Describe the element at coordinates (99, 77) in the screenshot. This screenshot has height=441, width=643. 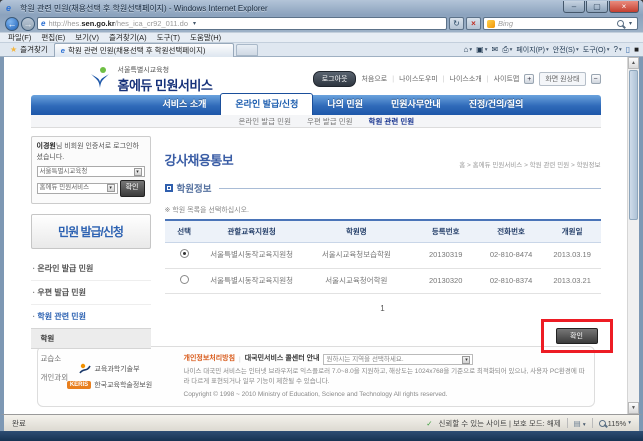
I see `seoul-edu-logo-icon` at that location.